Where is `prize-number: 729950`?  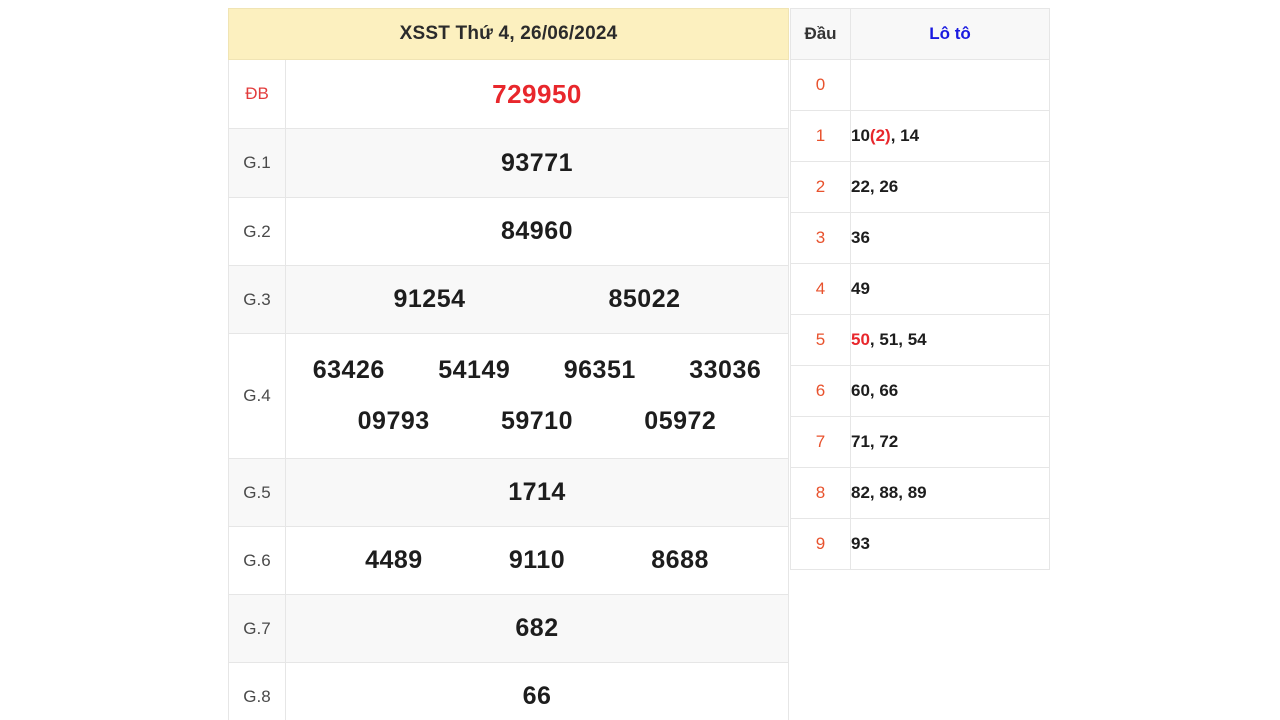
prize-number: 729950 is located at coordinates (537, 93).